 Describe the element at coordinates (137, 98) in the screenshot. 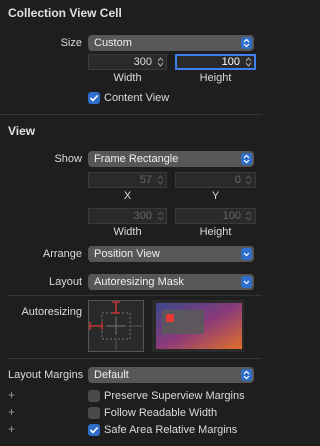

I see `content-view-label: Content View` at that location.